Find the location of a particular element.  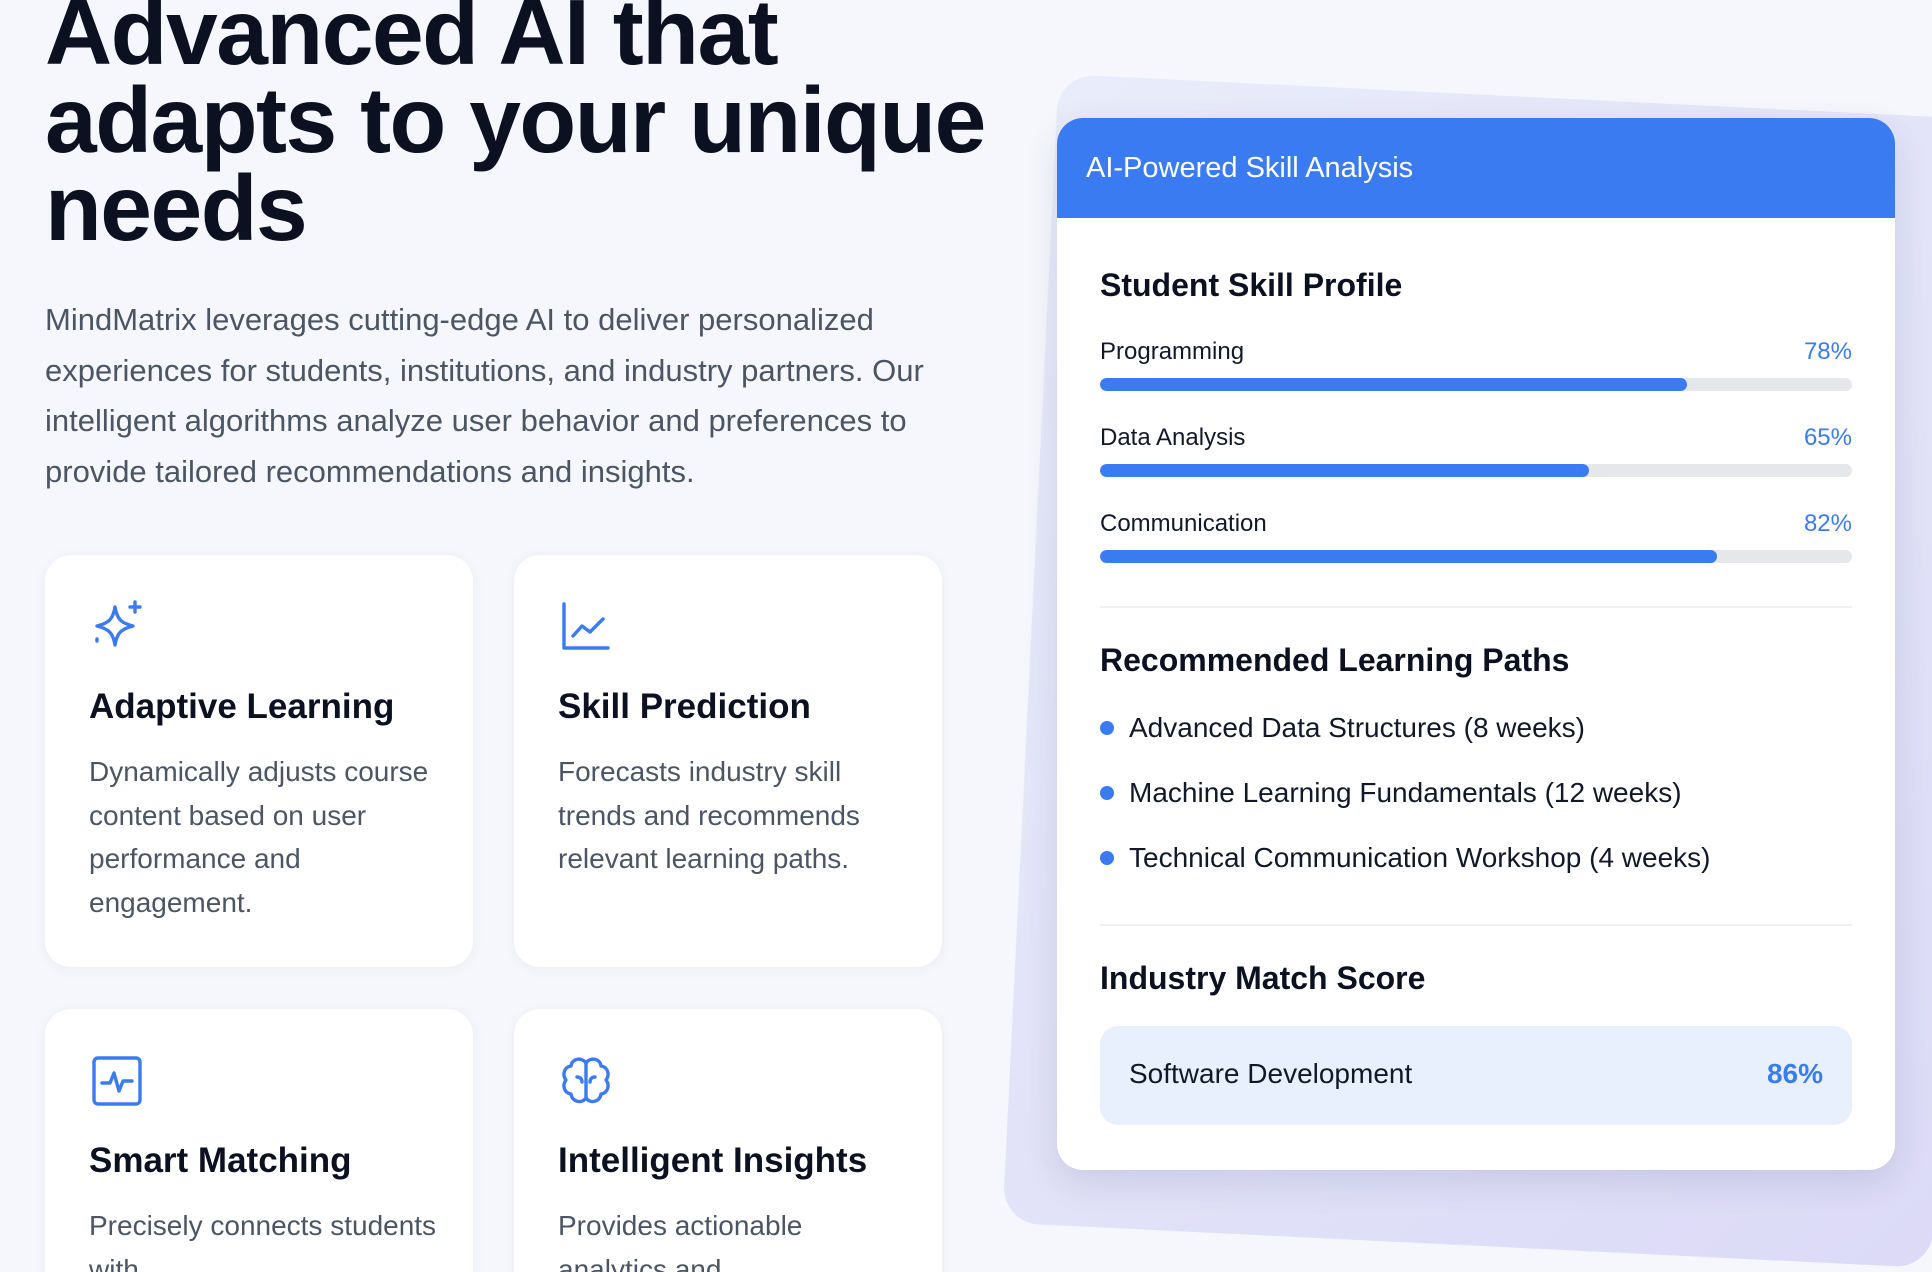

chart-line-icon is located at coordinates (586, 626).